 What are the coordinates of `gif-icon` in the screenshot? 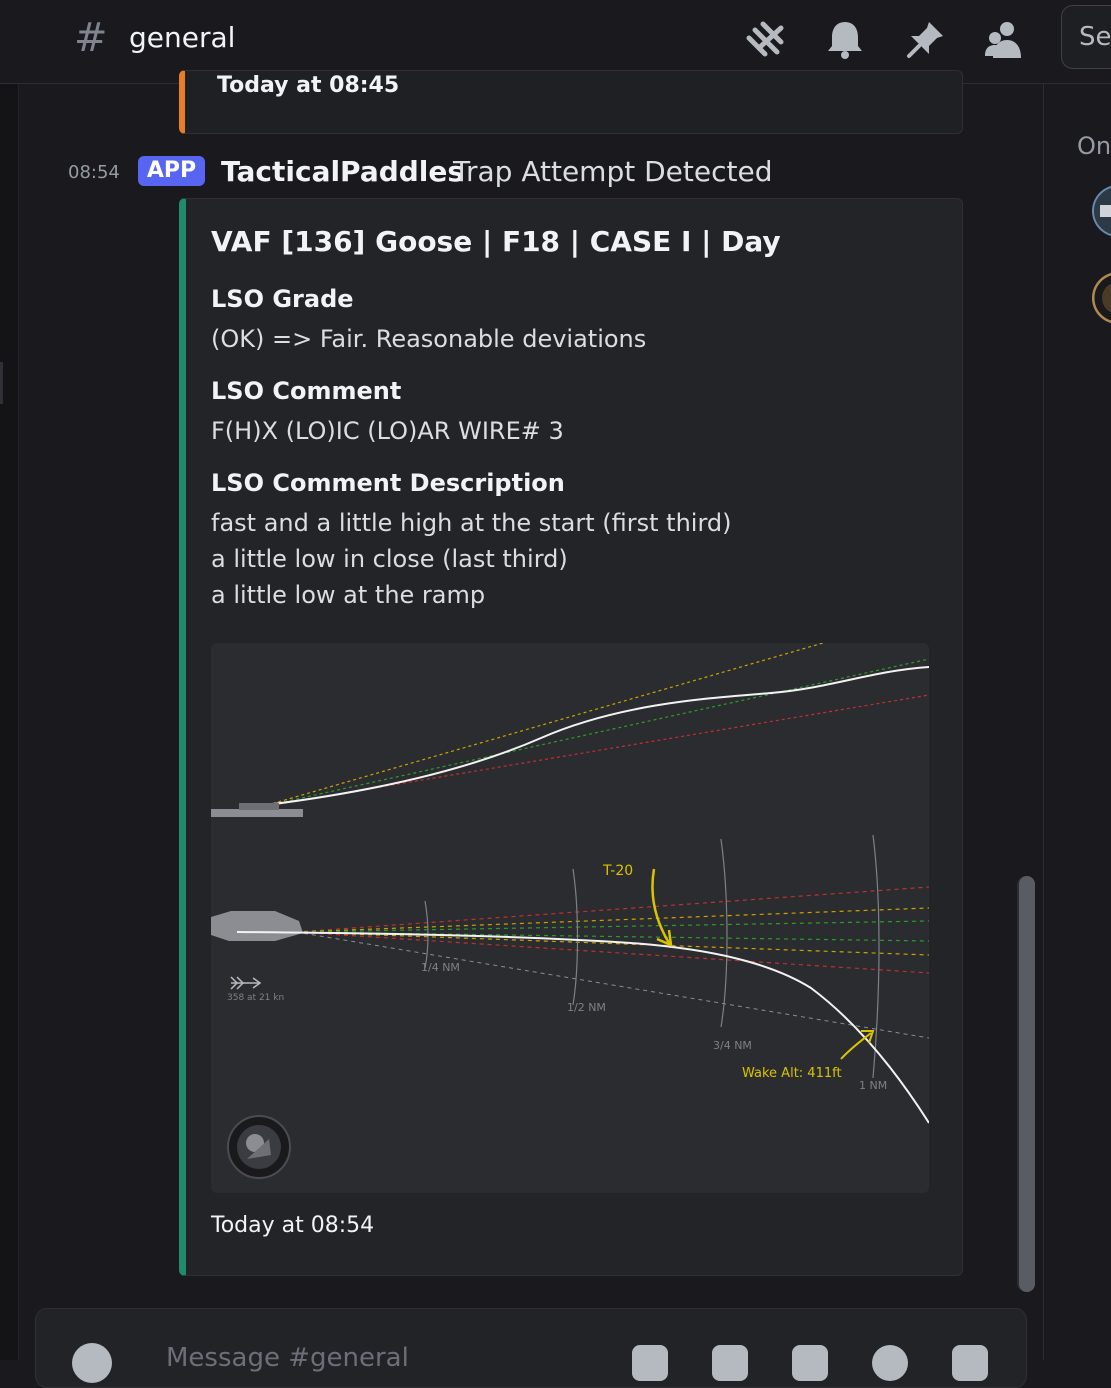 It's located at (730, 1363).